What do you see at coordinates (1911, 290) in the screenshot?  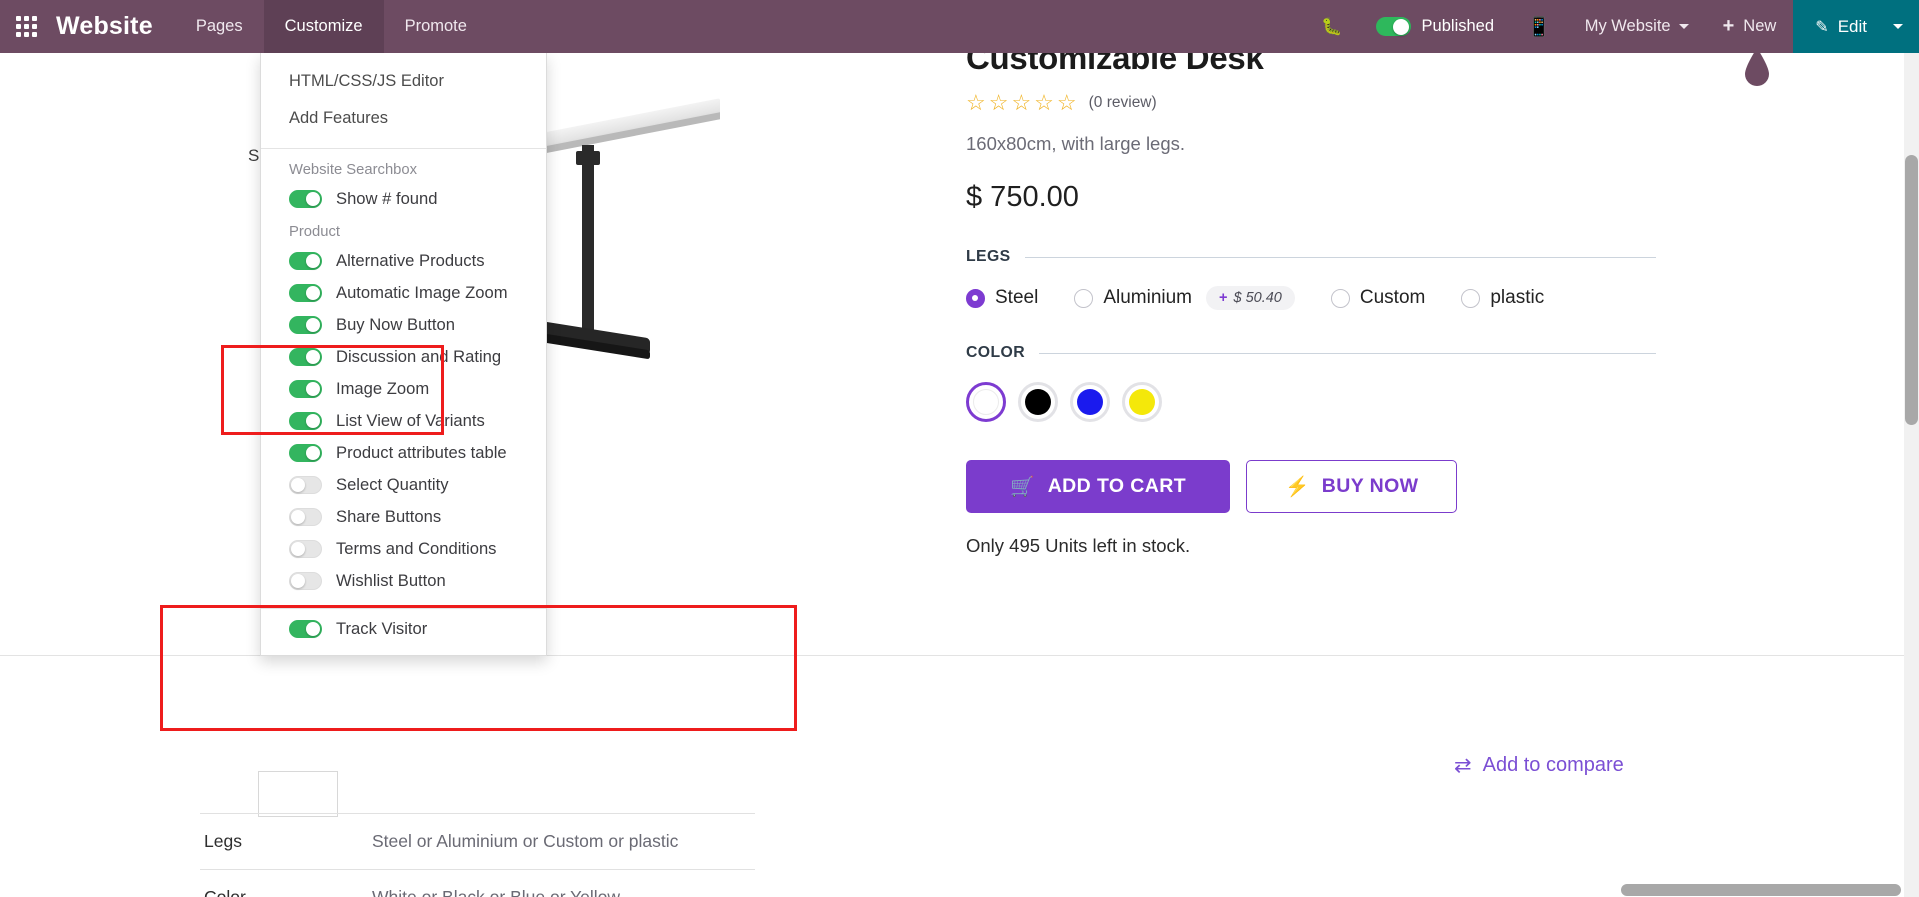 I see `vertical-scrollbar-thumb` at bounding box center [1911, 290].